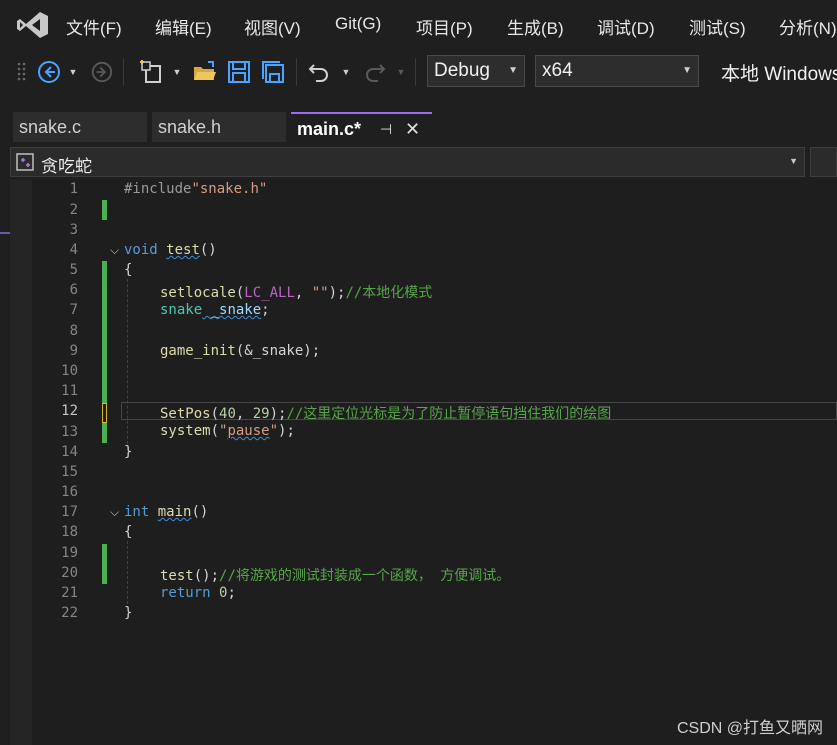 Image resolution: width=837 pixels, height=745 pixels. I want to click on code-line-5: {, so click(128, 270).